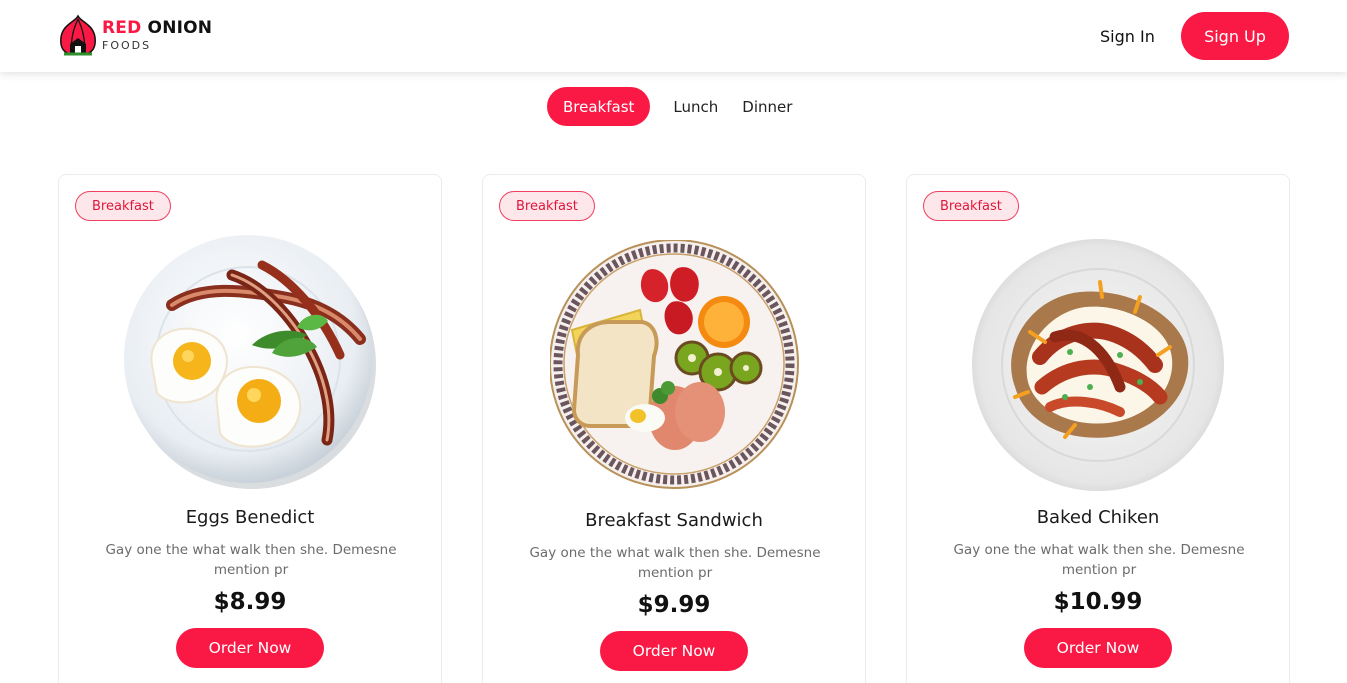  Describe the element at coordinates (673, 36) in the screenshot. I see `site-header: RED ONION FOODS Sign In Sign Up` at that location.